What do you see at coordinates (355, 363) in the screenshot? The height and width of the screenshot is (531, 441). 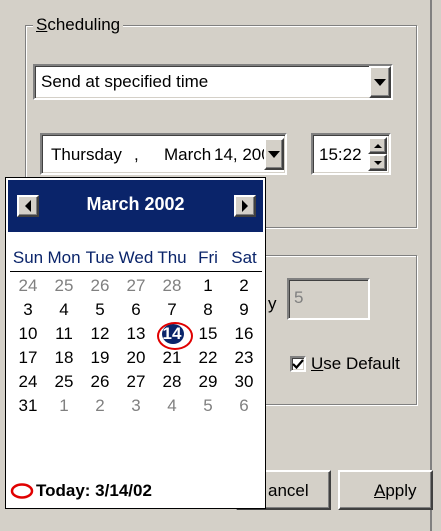 I see `use-default-label: Use Default` at bounding box center [355, 363].